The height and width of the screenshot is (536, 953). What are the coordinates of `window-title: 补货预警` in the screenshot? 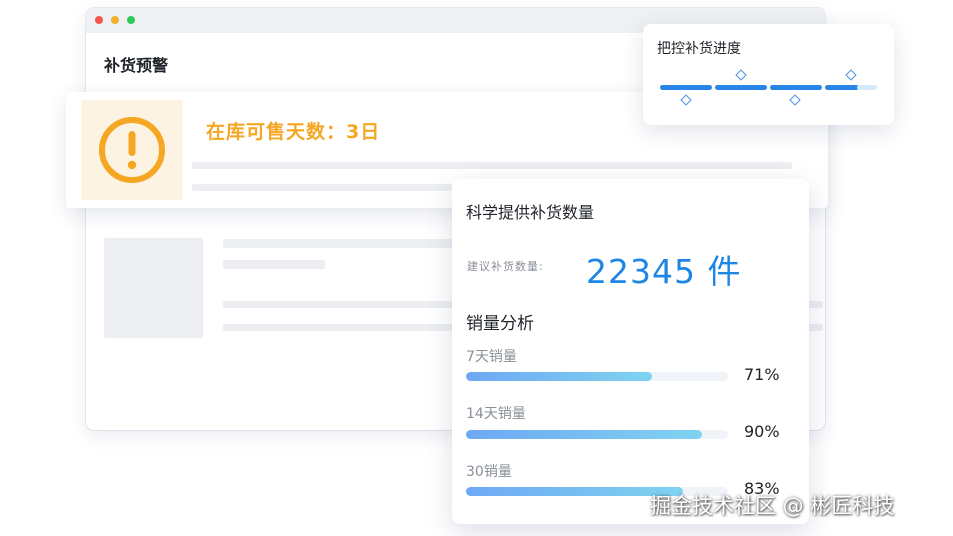 It's located at (136, 65).